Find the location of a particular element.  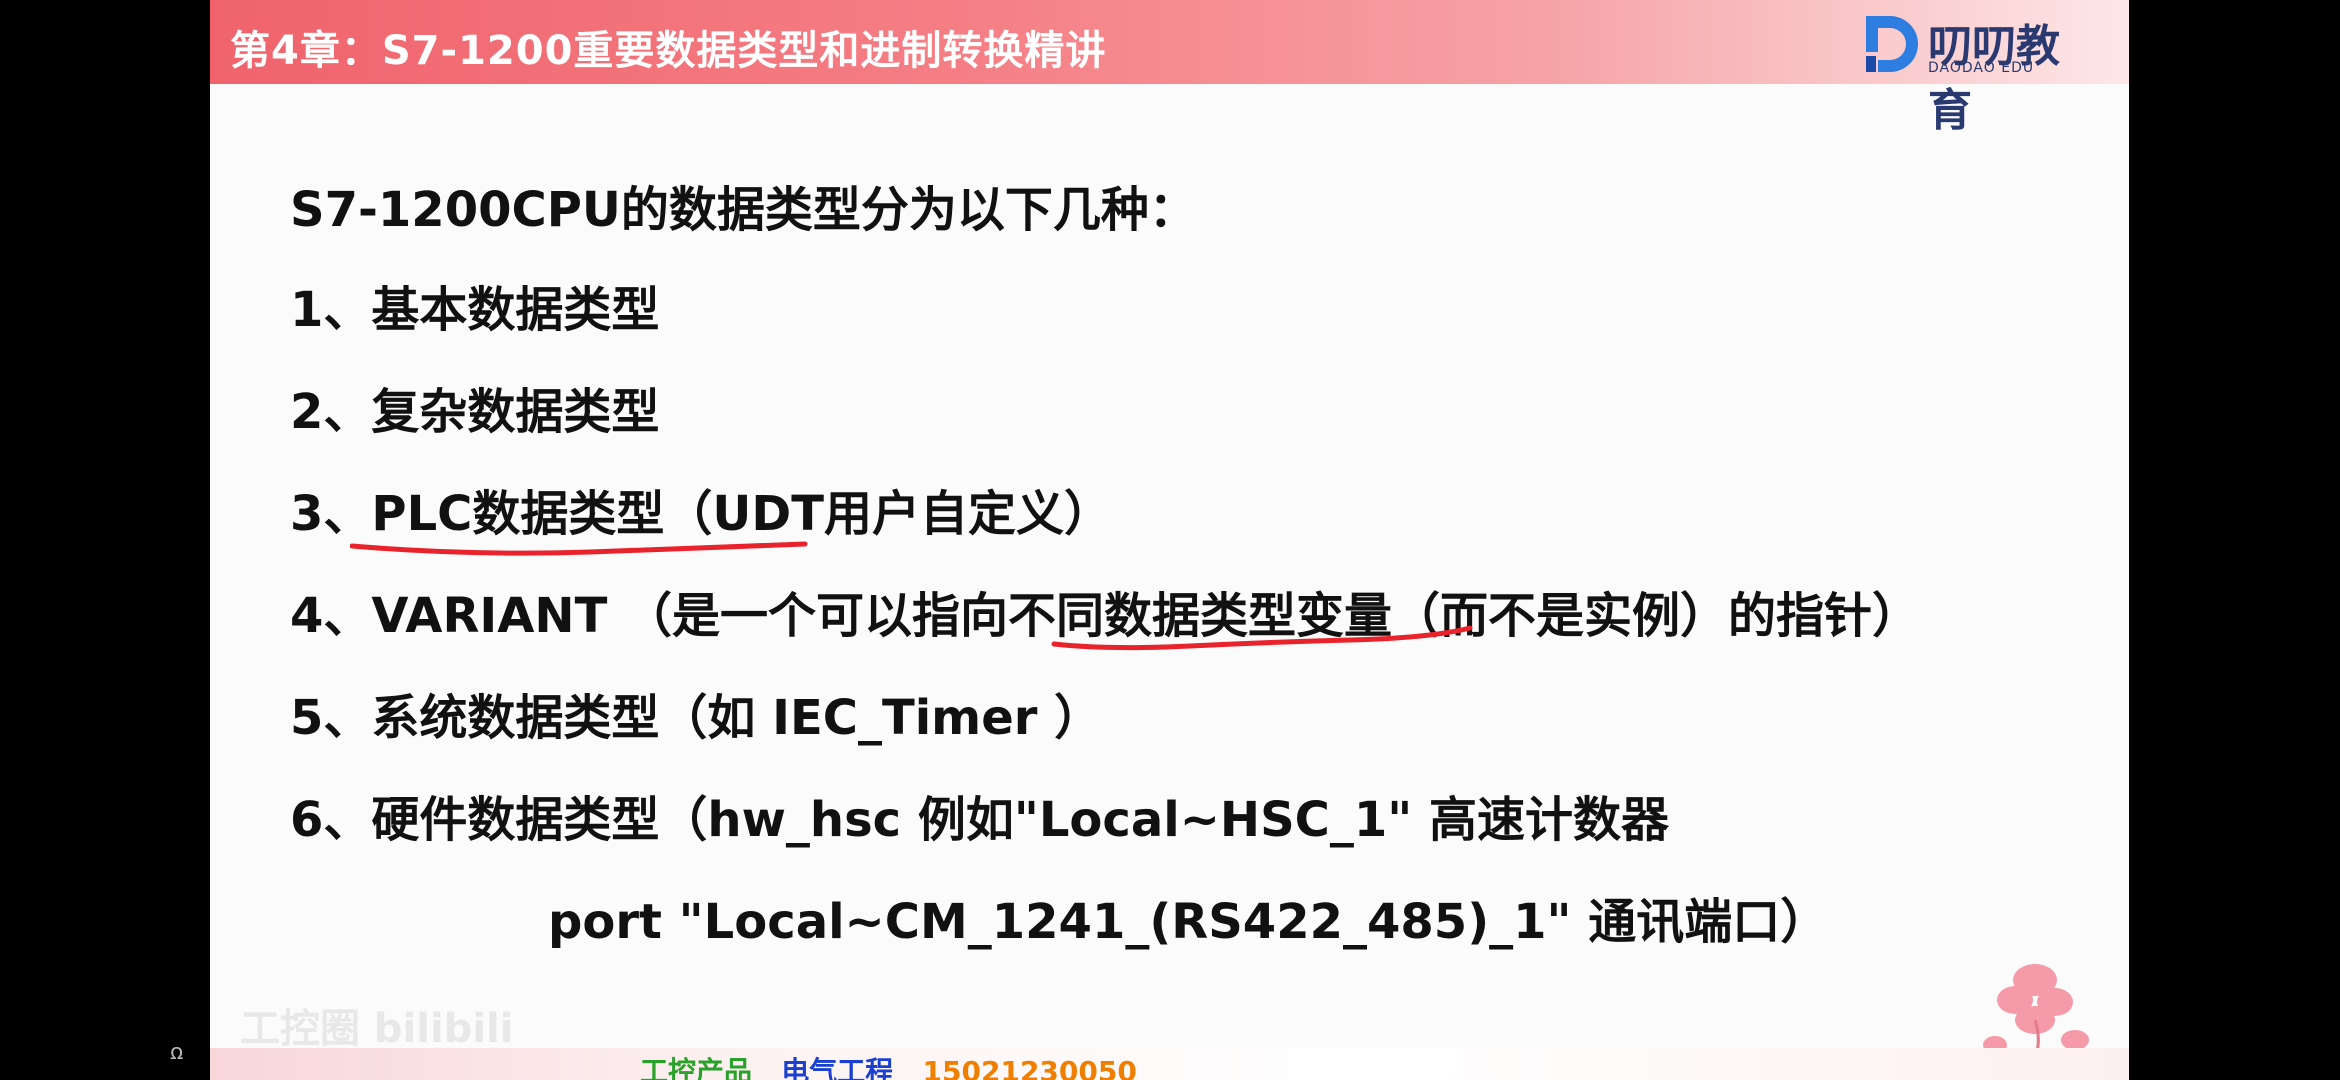

footer-banner: 工控产品 电气工程 15021230050 is located at coordinates (1169, 1064).